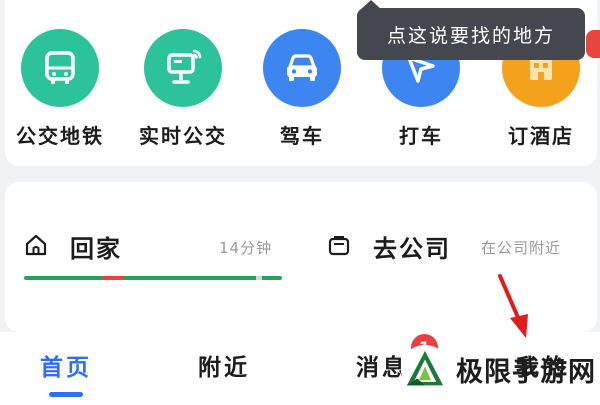 This screenshot has width=600, height=405. I want to click on nav-tab-nearby: 附近, so click(224, 365).